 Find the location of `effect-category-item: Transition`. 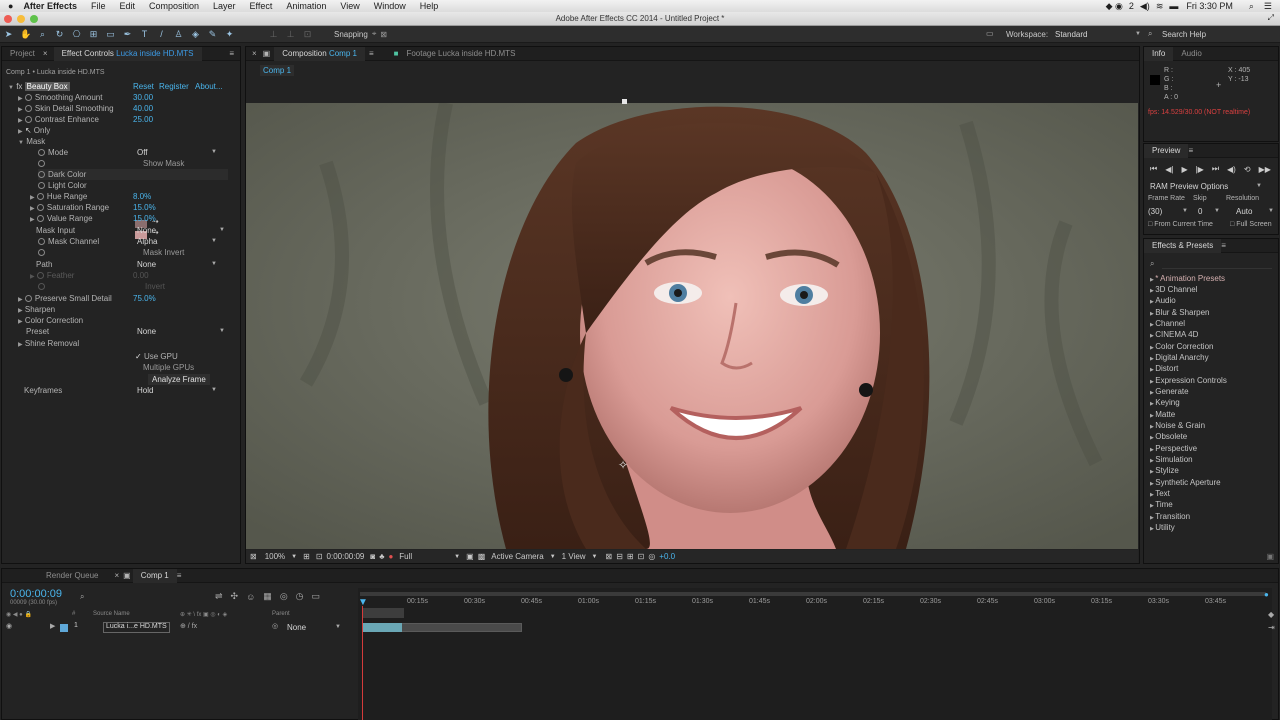

effect-category-item: Transition is located at coordinates (1170, 516).